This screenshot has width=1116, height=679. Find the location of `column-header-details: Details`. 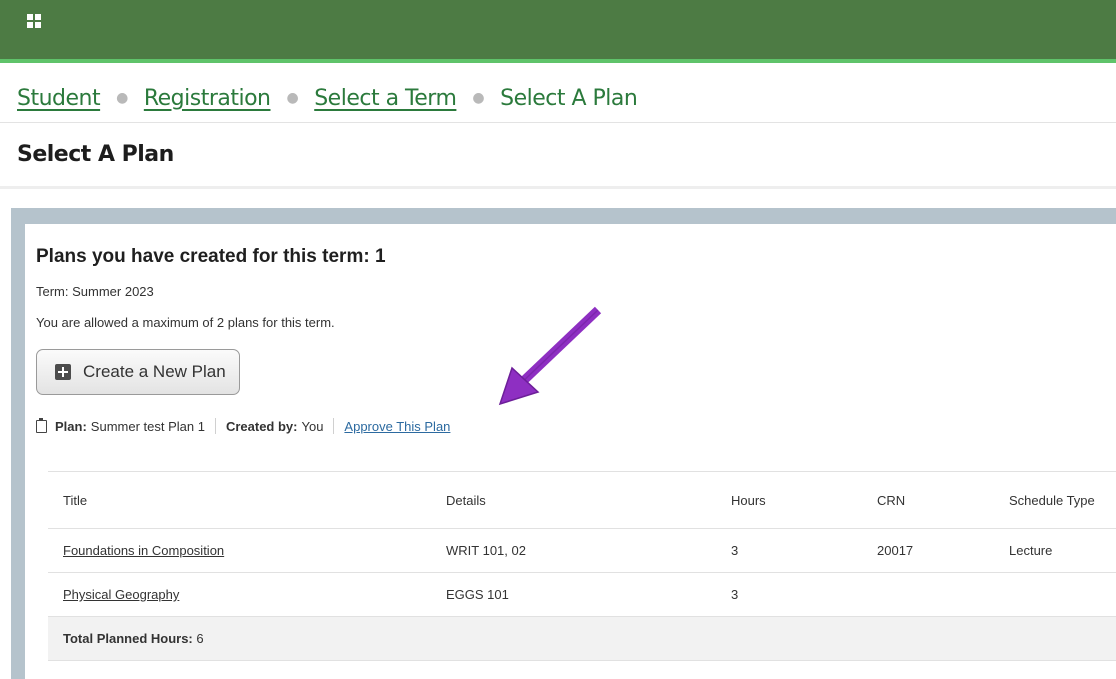

column-header-details: Details is located at coordinates (573, 500).